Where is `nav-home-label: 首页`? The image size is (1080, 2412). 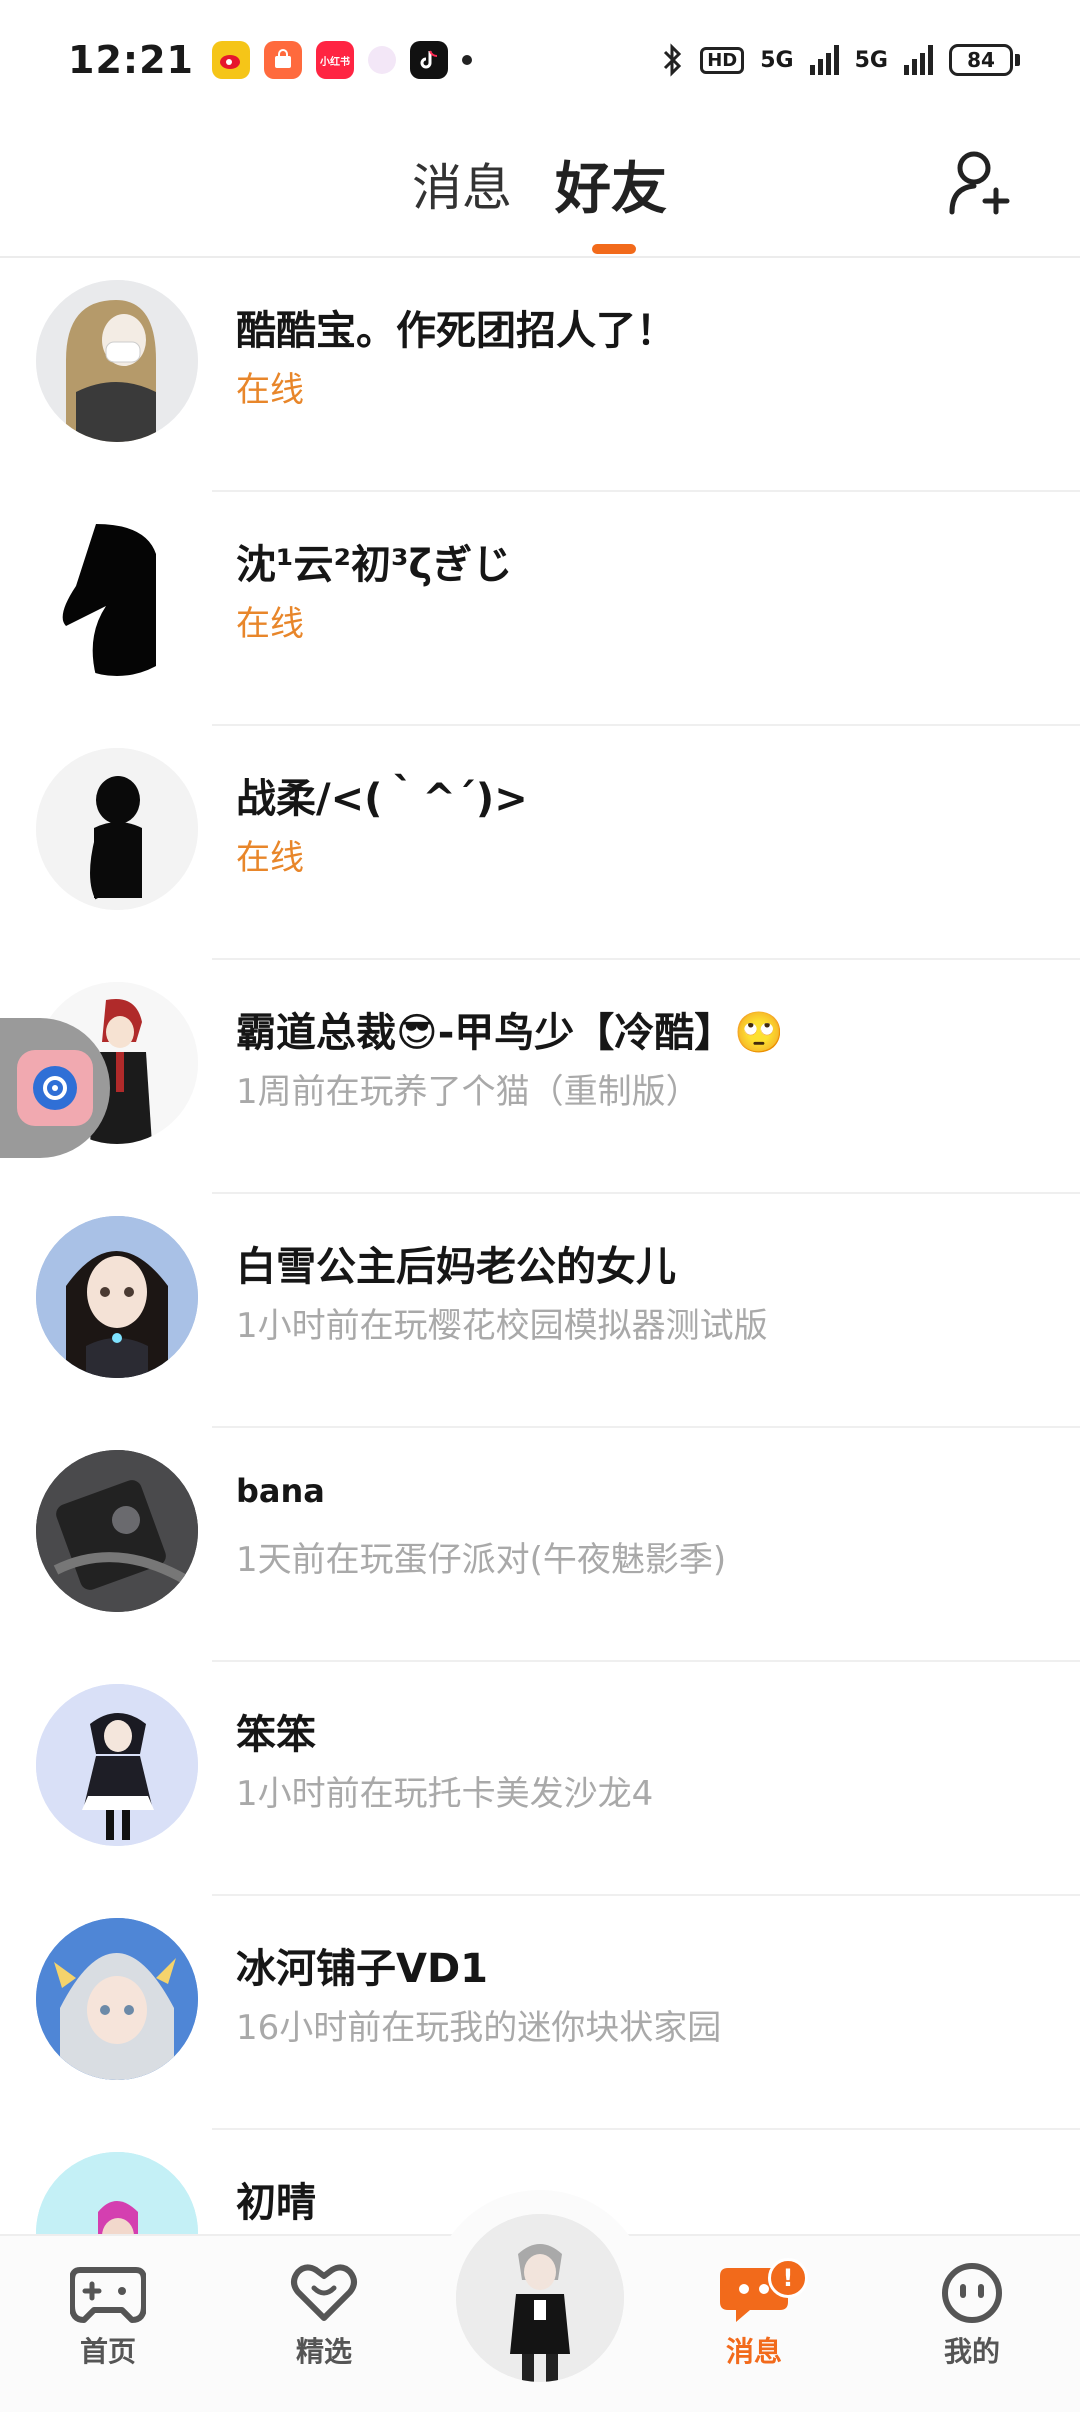 nav-home-label: 首页 is located at coordinates (107, 2351).